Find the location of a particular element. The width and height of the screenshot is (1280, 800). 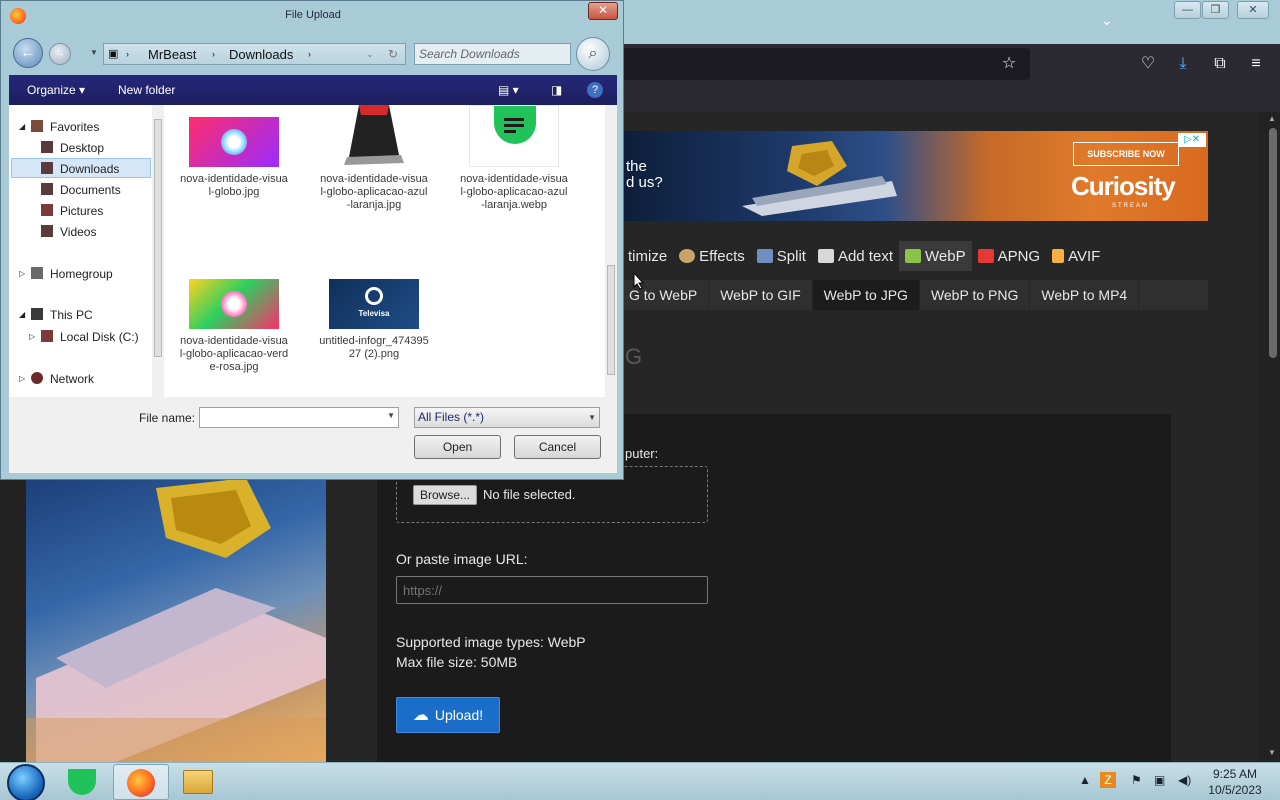

tool-avif: AVIF is located at coordinates (1076, 256).